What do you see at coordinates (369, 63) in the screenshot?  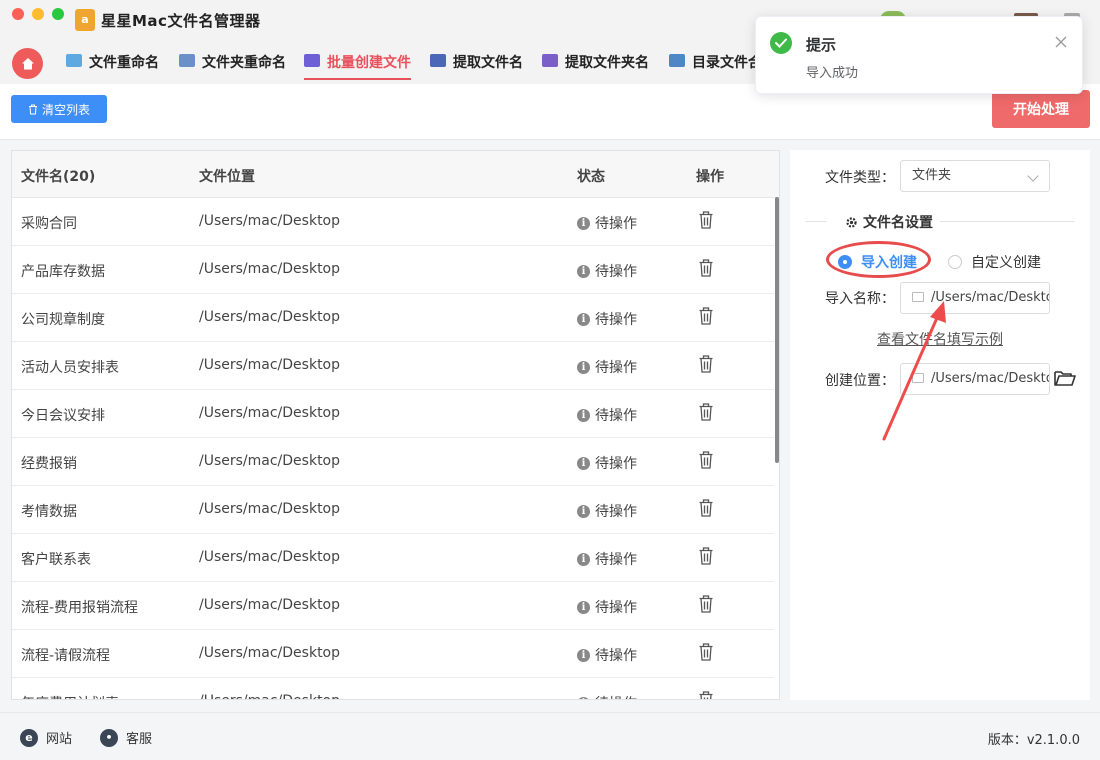 I see `tab-label: 批量创建文件` at bounding box center [369, 63].